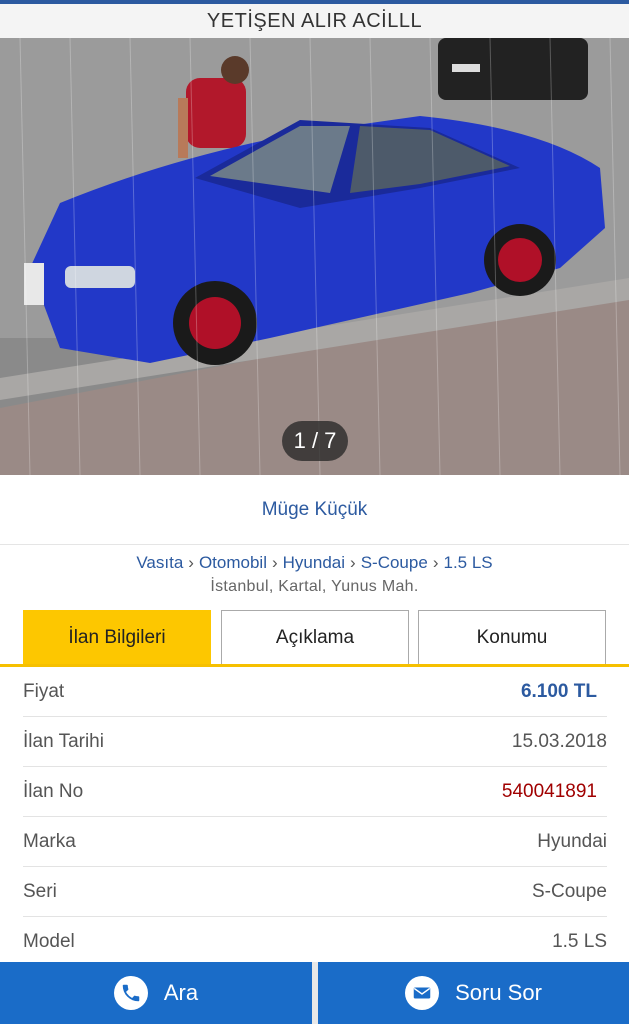 This screenshot has height=1024, width=629. What do you see at coordinates (394, 563) in the screenshot?
I see `breadcrumb-item-s-coupe: S-Coupe` at bounding box center [394, 563].